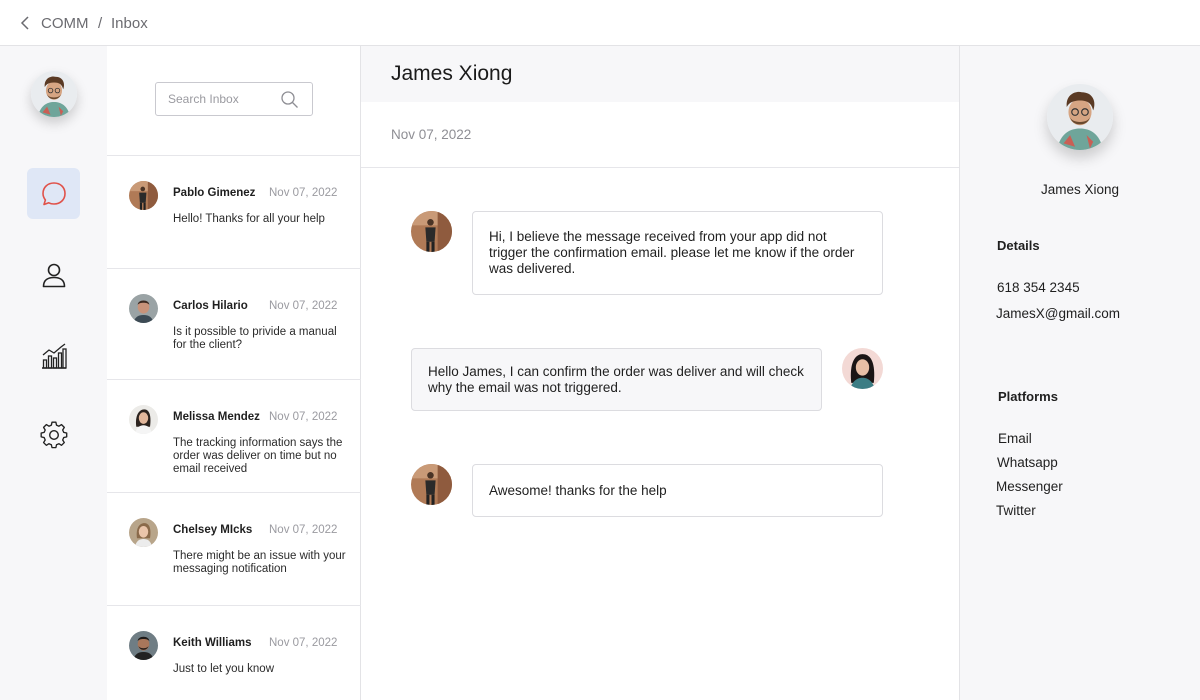  Describe the element at coordinates (1080, 189) in the screenshot. I see `contact-name: James Xiong` at that location.